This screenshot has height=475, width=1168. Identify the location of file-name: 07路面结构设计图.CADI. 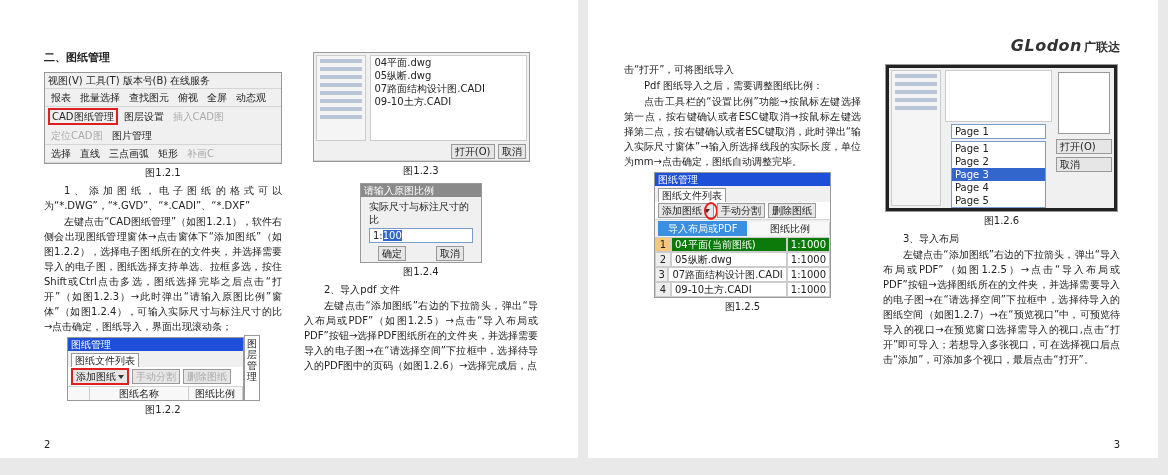
(448, 88).